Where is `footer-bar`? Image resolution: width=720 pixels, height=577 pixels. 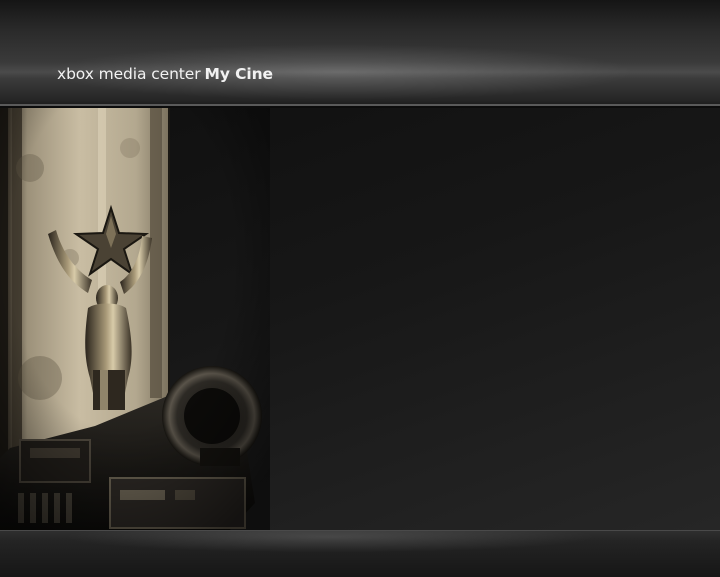 footer-bar is located at coordinates (360, 553).